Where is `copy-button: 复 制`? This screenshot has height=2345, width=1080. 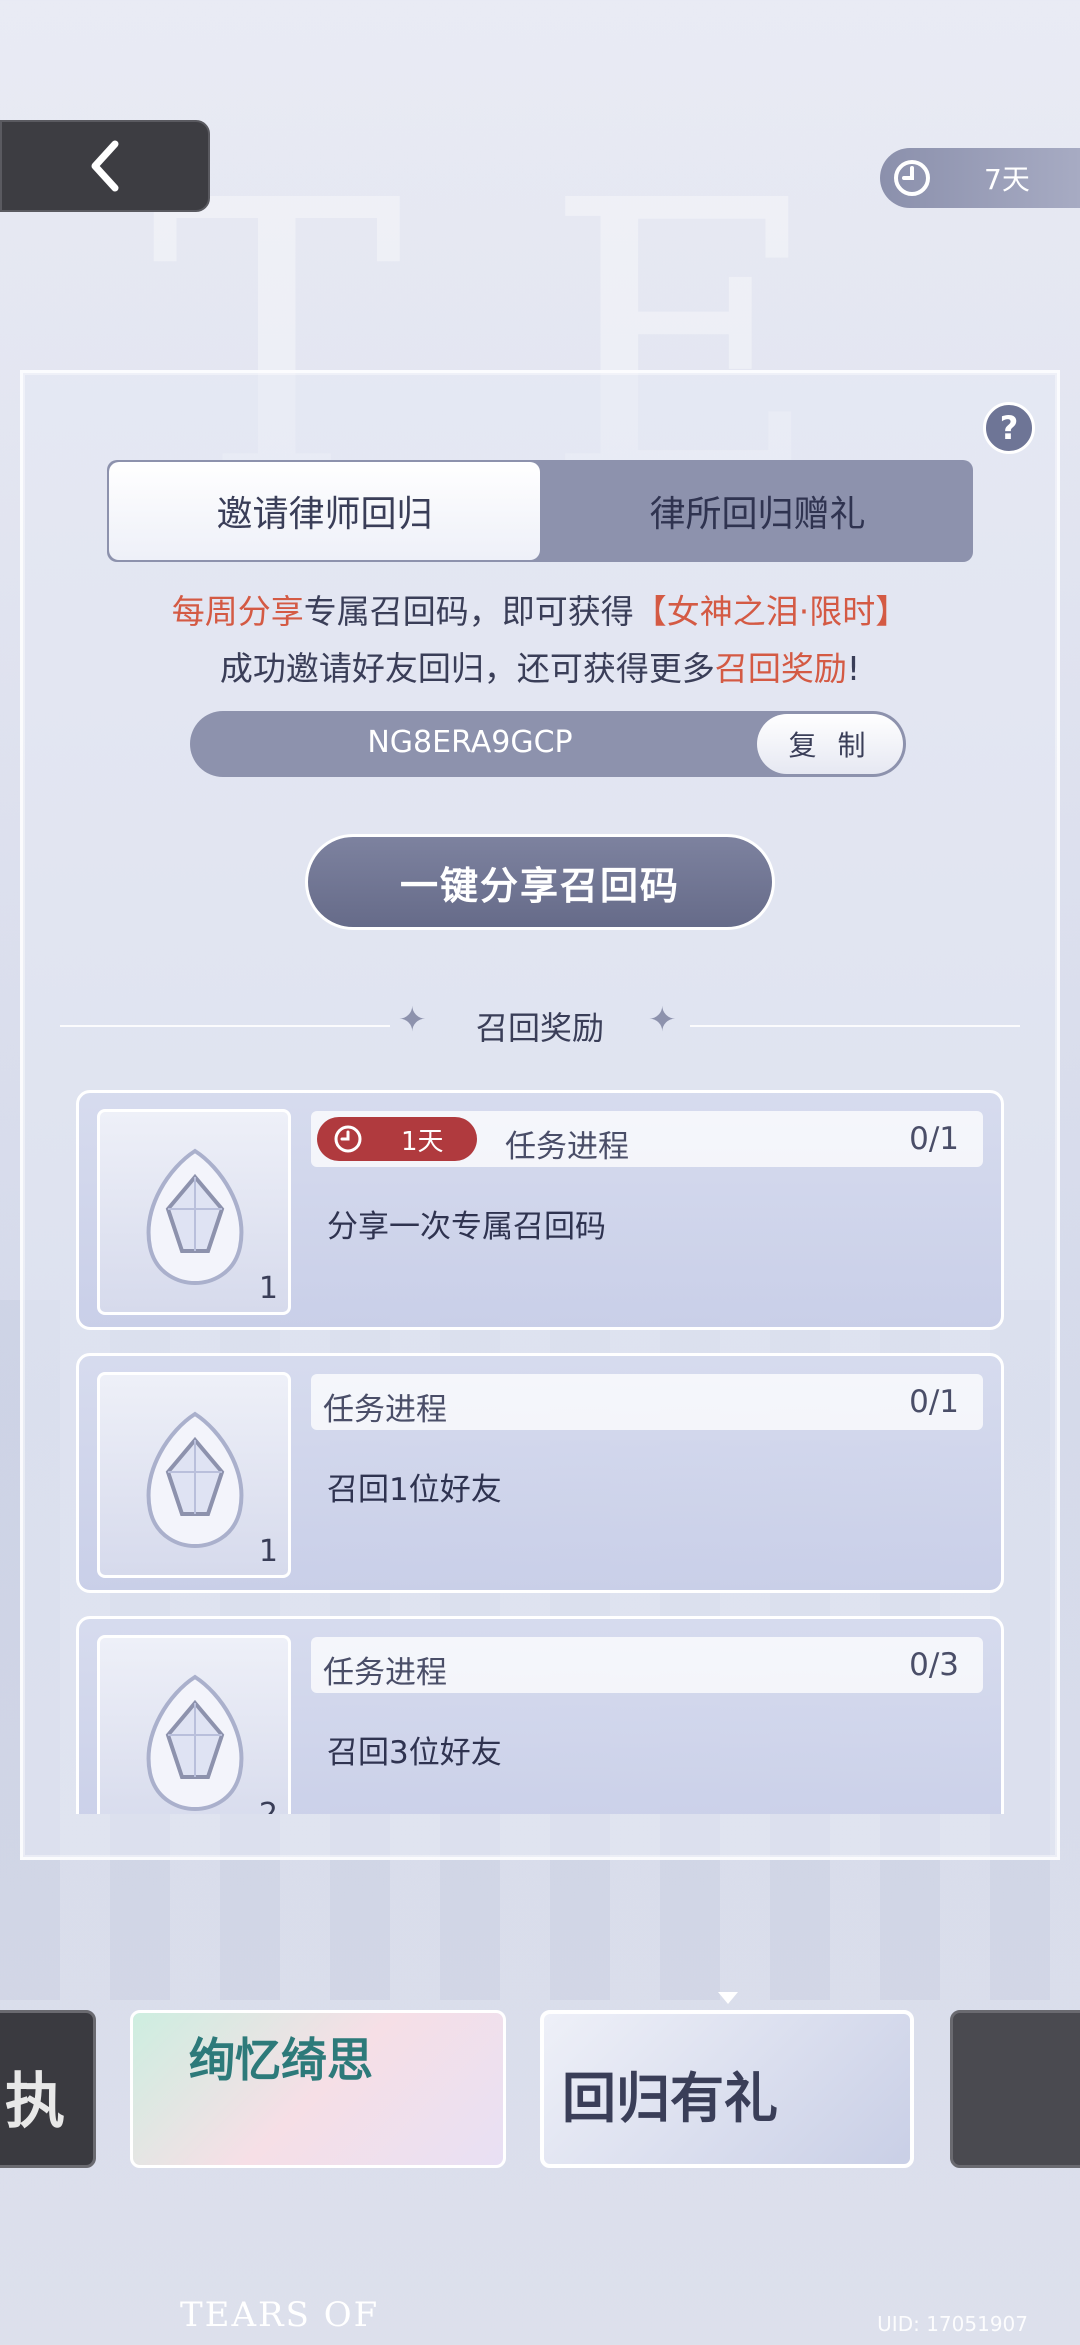
copy-button: 复 制 is located at coordinates (830, 744).